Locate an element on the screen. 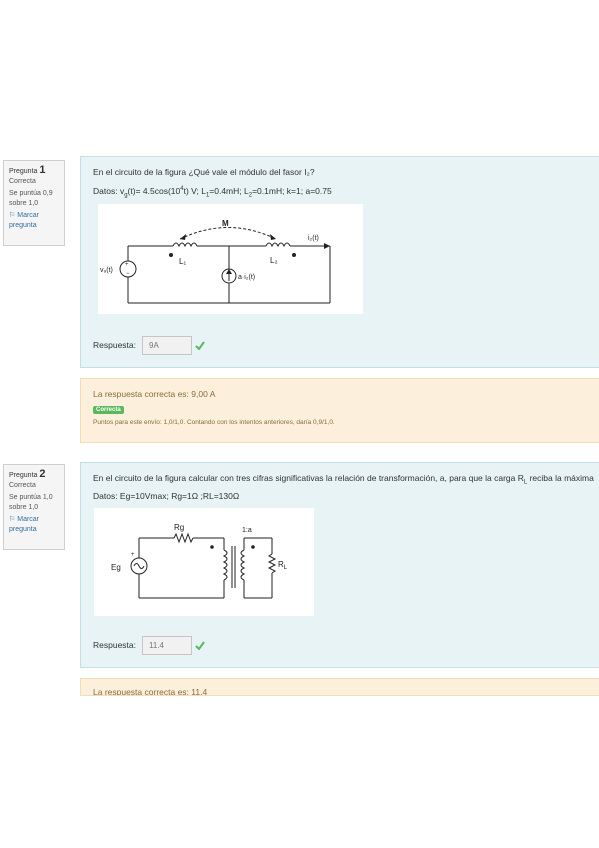 This screenshot has height=848, width=599. source-label: v₉(t) is located at coordinates (106, 270).